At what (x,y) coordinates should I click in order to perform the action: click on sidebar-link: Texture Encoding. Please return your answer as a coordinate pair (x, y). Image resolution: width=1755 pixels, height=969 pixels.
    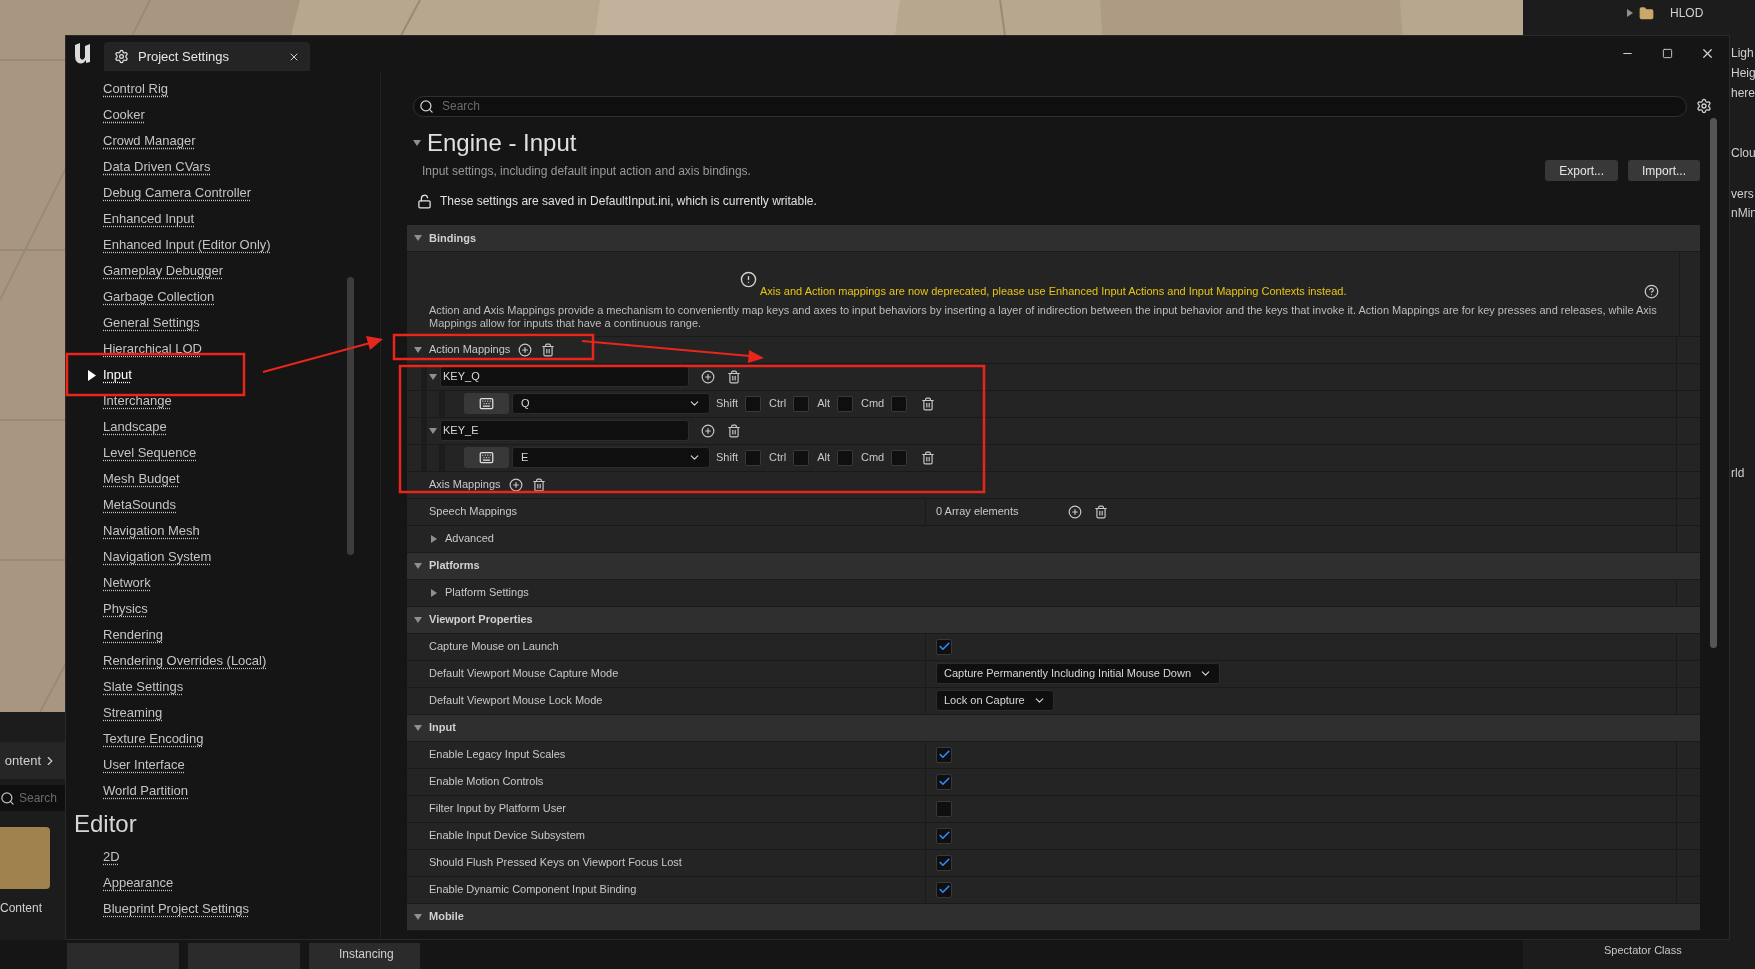
    Looking at the image, I should click on (153, 739).